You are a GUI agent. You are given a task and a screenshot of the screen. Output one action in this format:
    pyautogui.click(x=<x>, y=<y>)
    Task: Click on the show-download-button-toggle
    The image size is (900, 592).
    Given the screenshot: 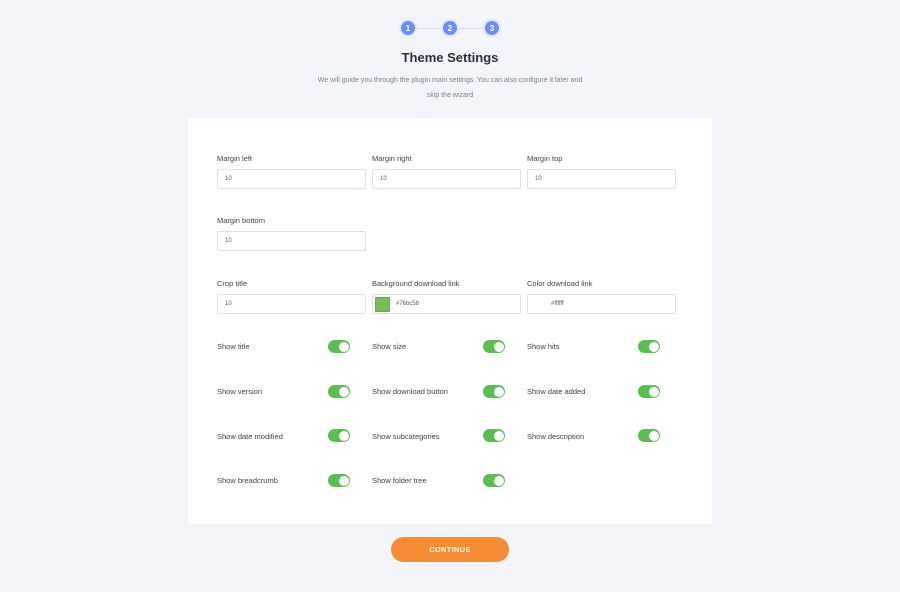 What is the action you would take?
    pyautogui.click(x=494, y=391)
    